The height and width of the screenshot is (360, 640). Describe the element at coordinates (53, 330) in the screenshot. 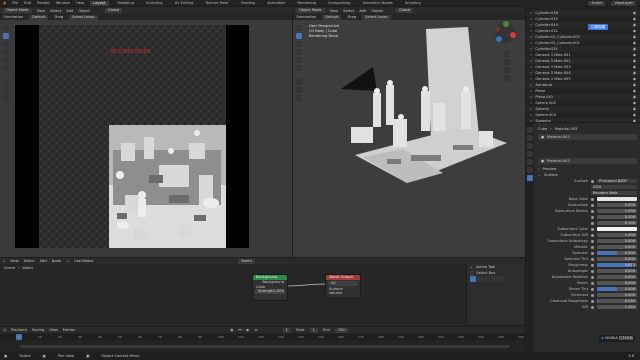

I see `timeline-menu-view: View` at that location.